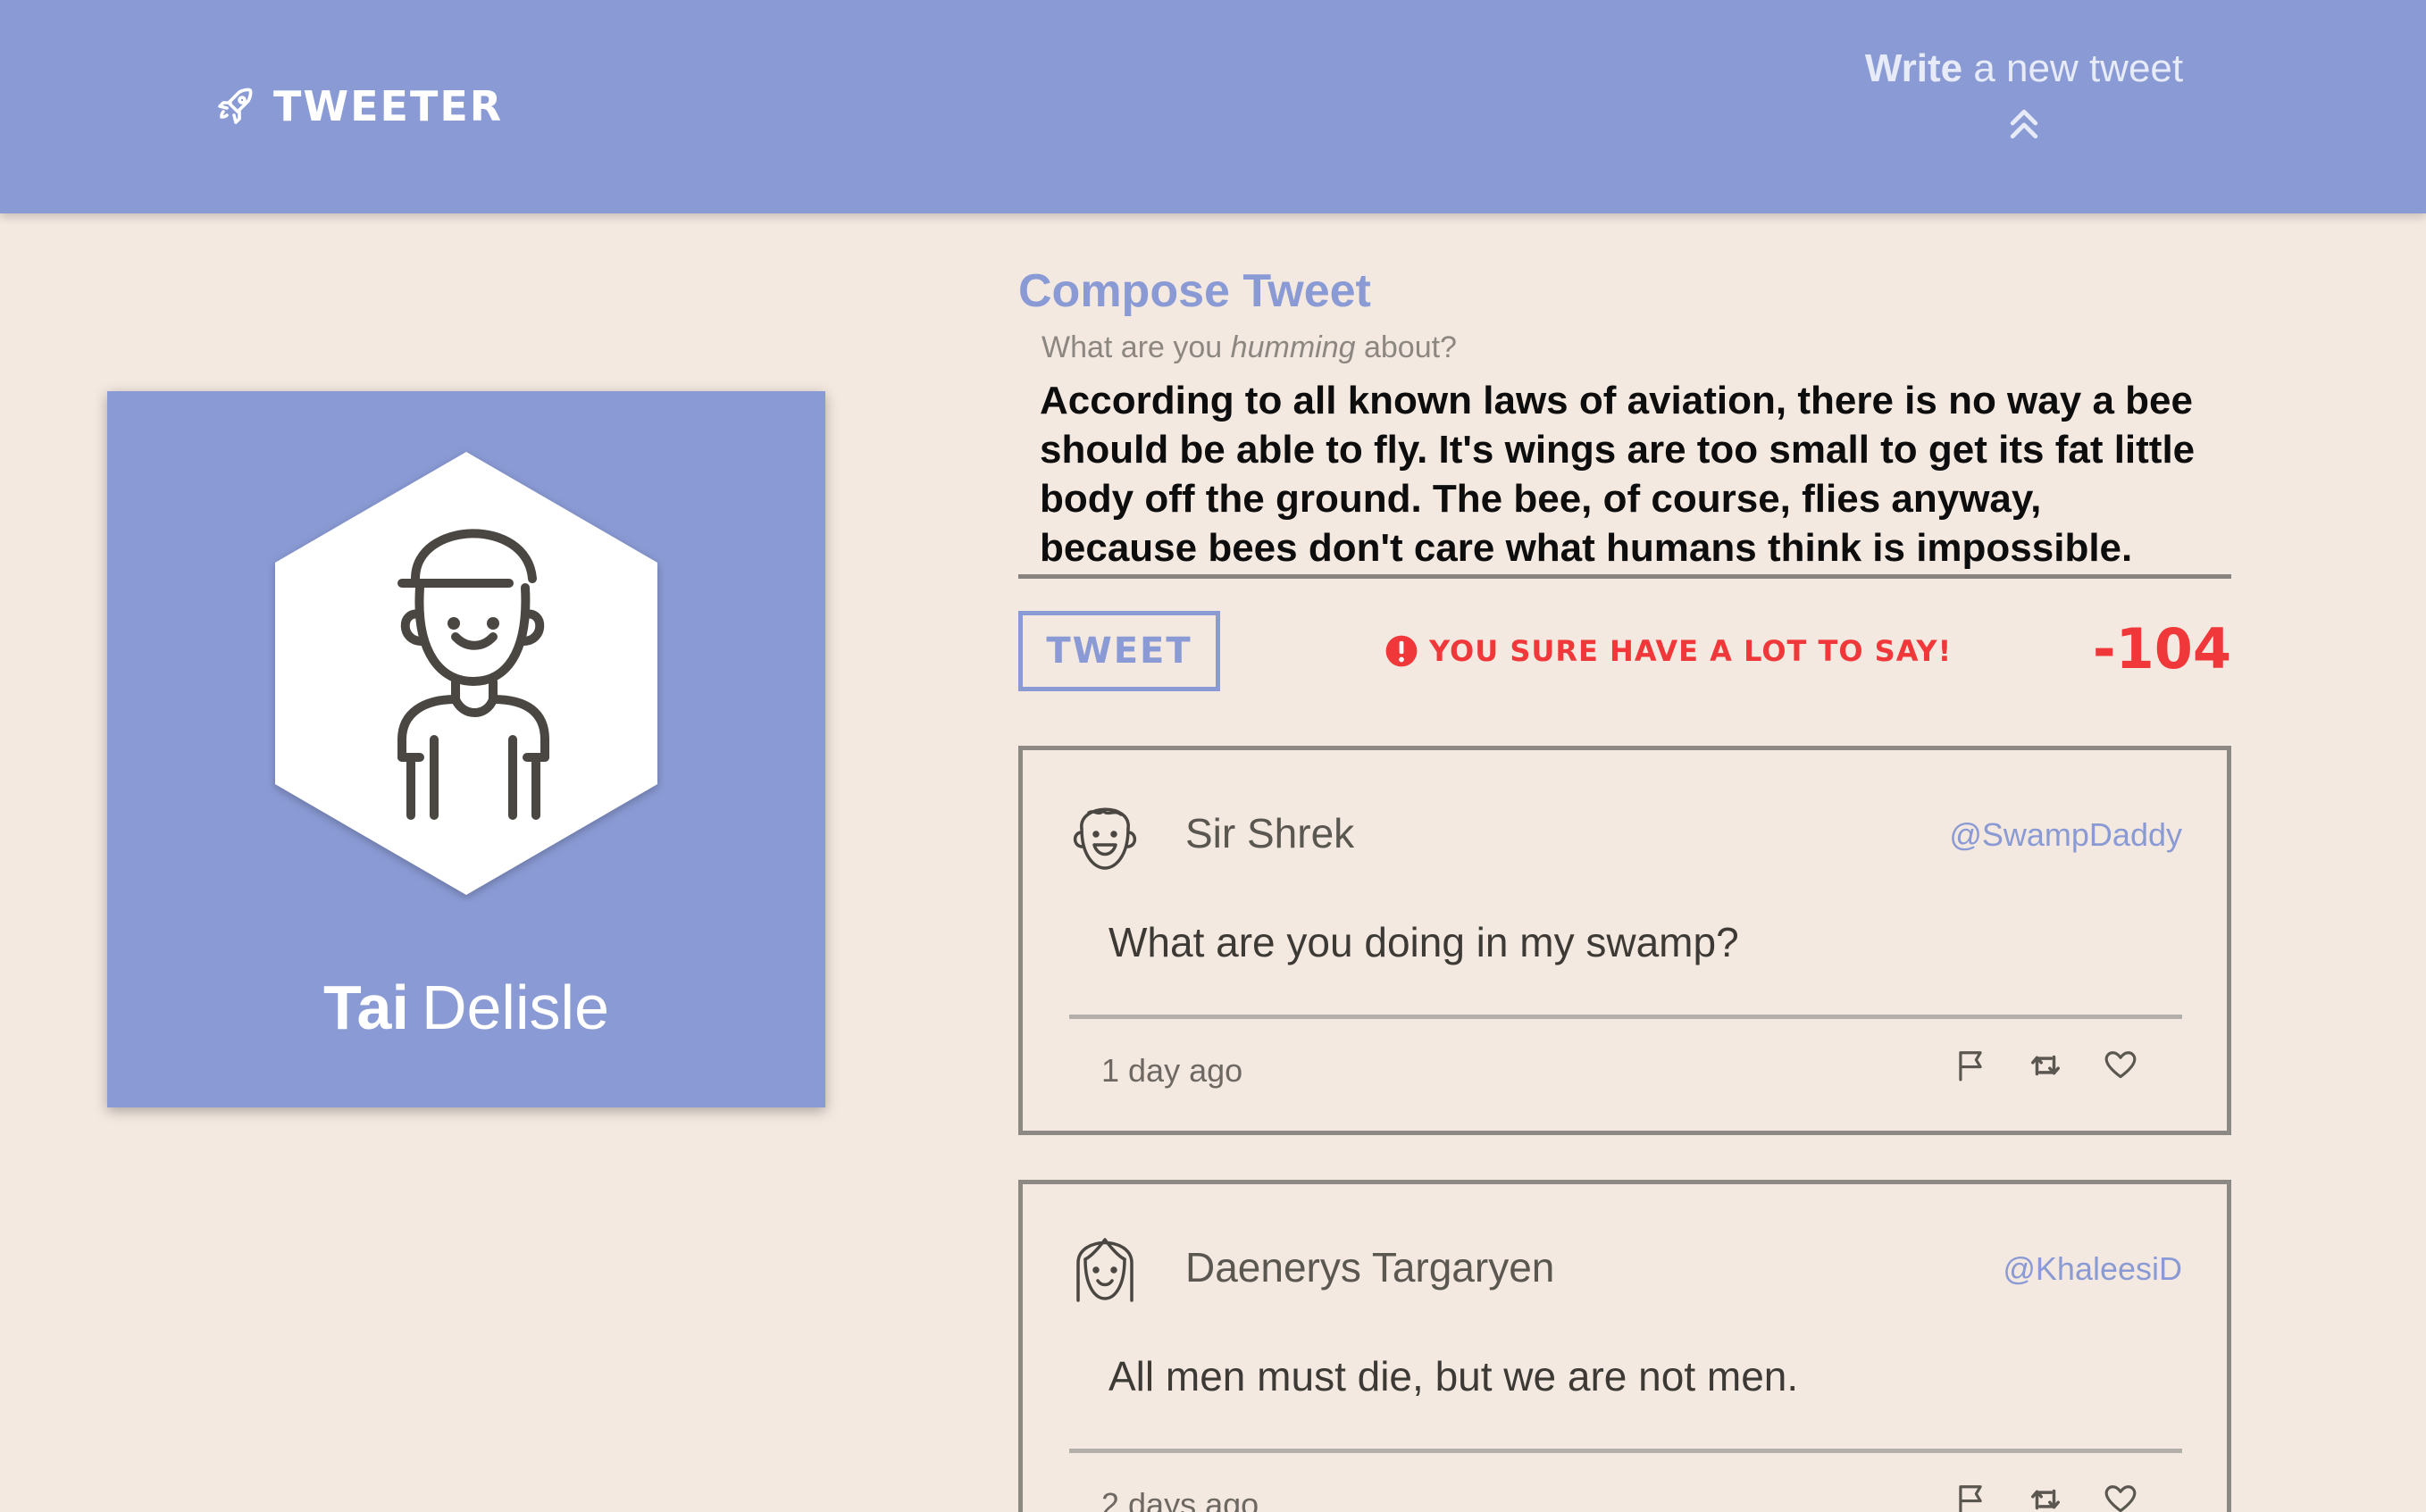 The image size is (2426, 1512). I want to click on write-label-rest: a new tweet, so click(2078, 68).